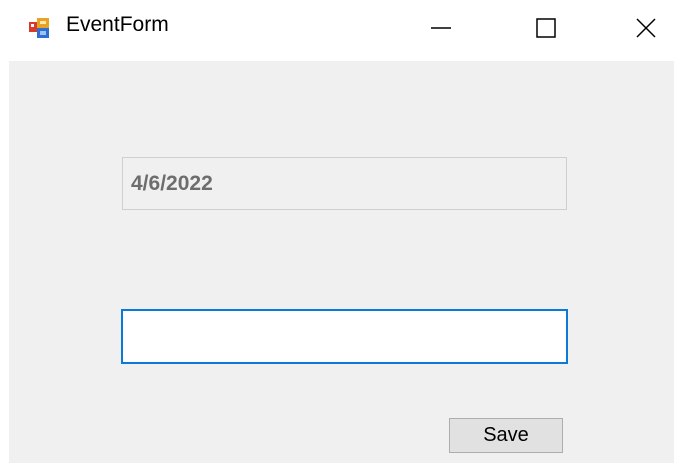 The width and height of the screenshot is (681, 463). I want to click on title-bar: EventForm, so click(340, 28).